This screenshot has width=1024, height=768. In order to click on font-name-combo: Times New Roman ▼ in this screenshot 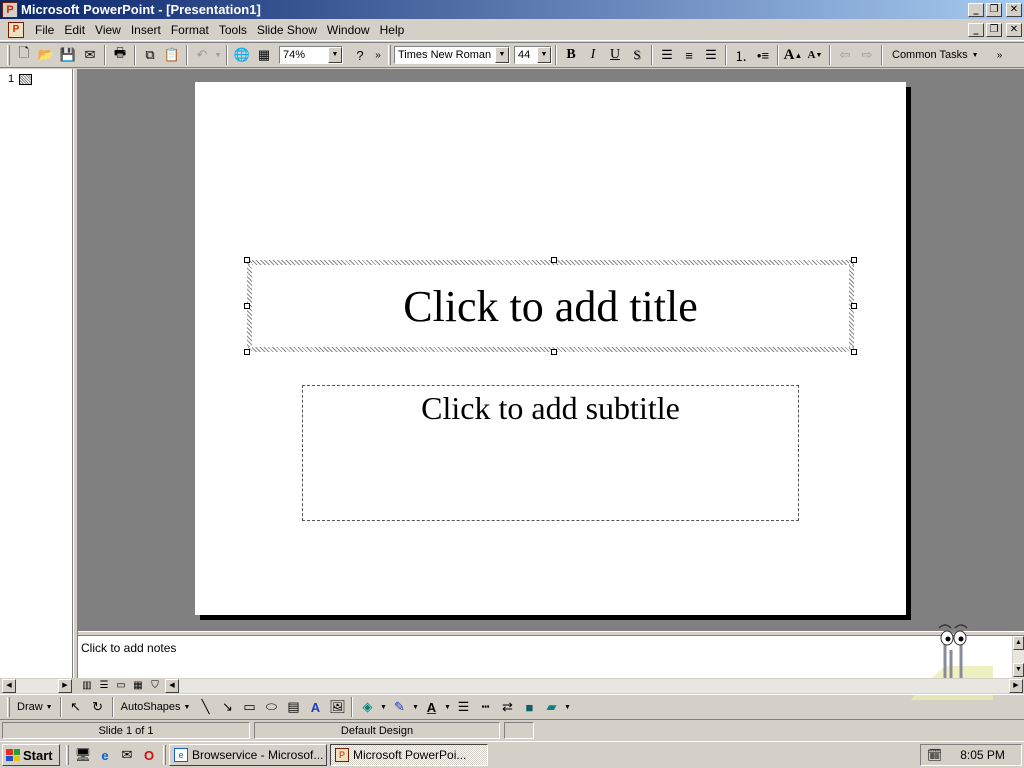, I will do `click(452, 55)`.